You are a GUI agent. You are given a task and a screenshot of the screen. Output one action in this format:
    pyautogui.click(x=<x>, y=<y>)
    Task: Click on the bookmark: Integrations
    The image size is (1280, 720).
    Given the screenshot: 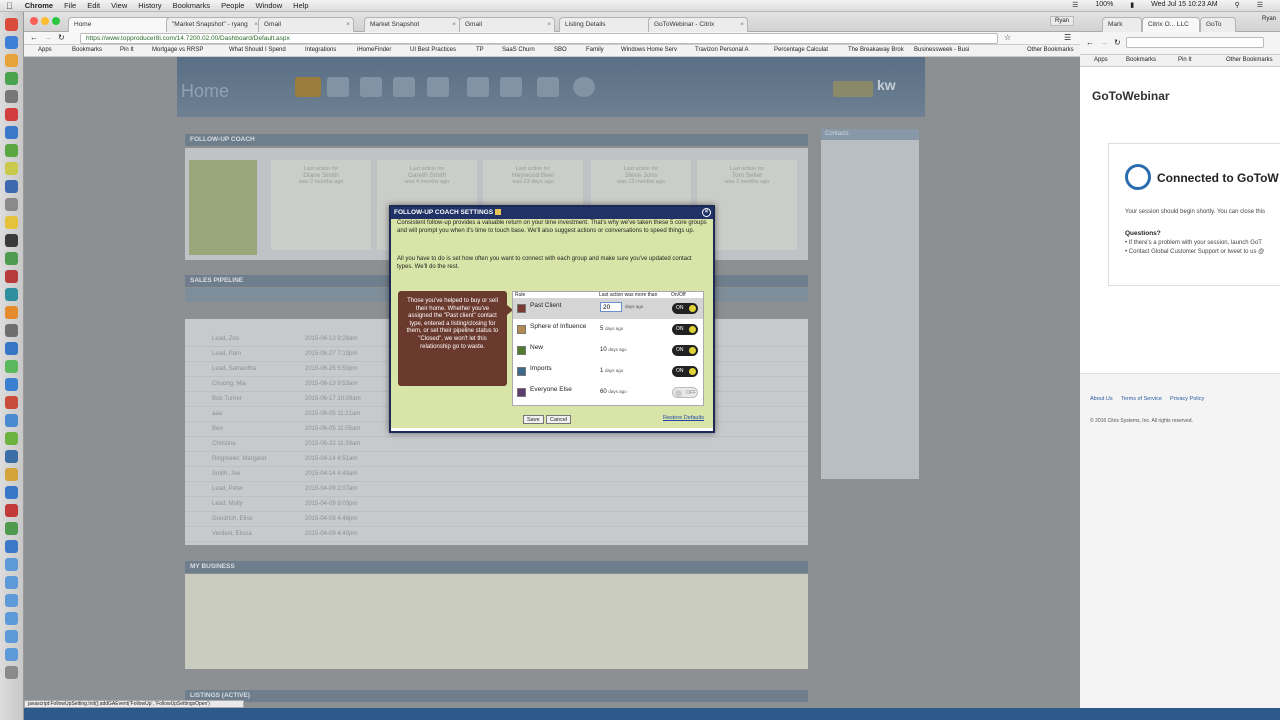 What is the action you would take?
    pyautogui.click(x=320, y=50)
    